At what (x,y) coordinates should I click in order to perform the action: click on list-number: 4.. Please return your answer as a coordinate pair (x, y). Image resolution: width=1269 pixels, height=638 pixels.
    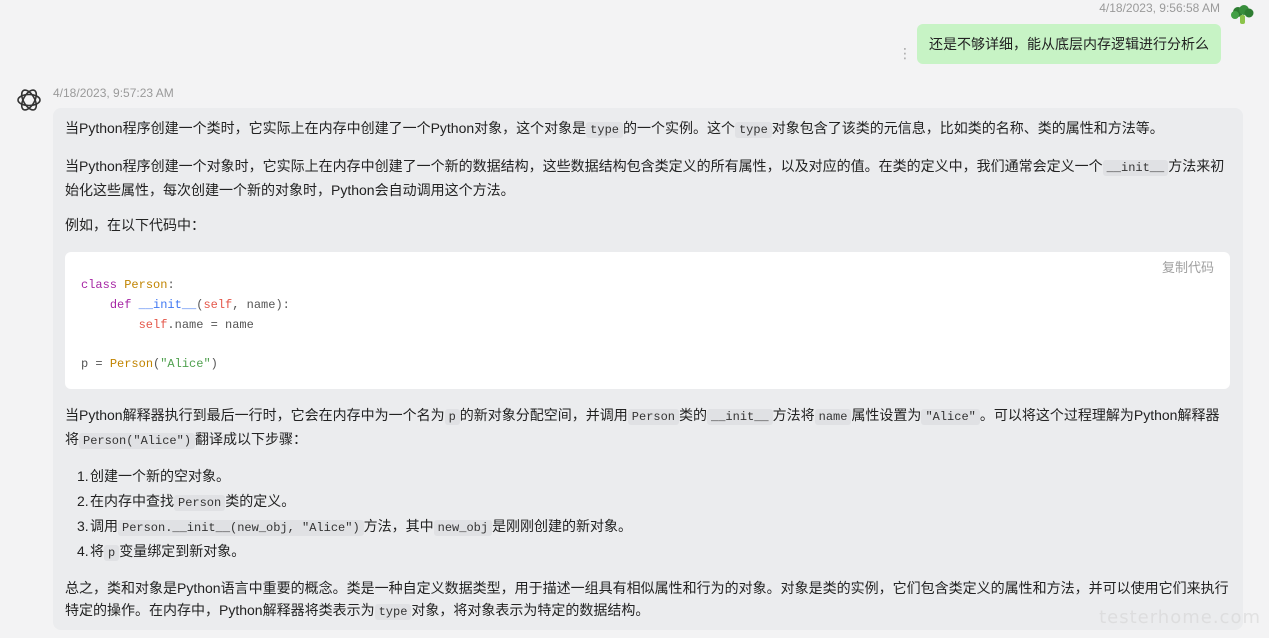
    Looking at the image, I should click on (83, 551).